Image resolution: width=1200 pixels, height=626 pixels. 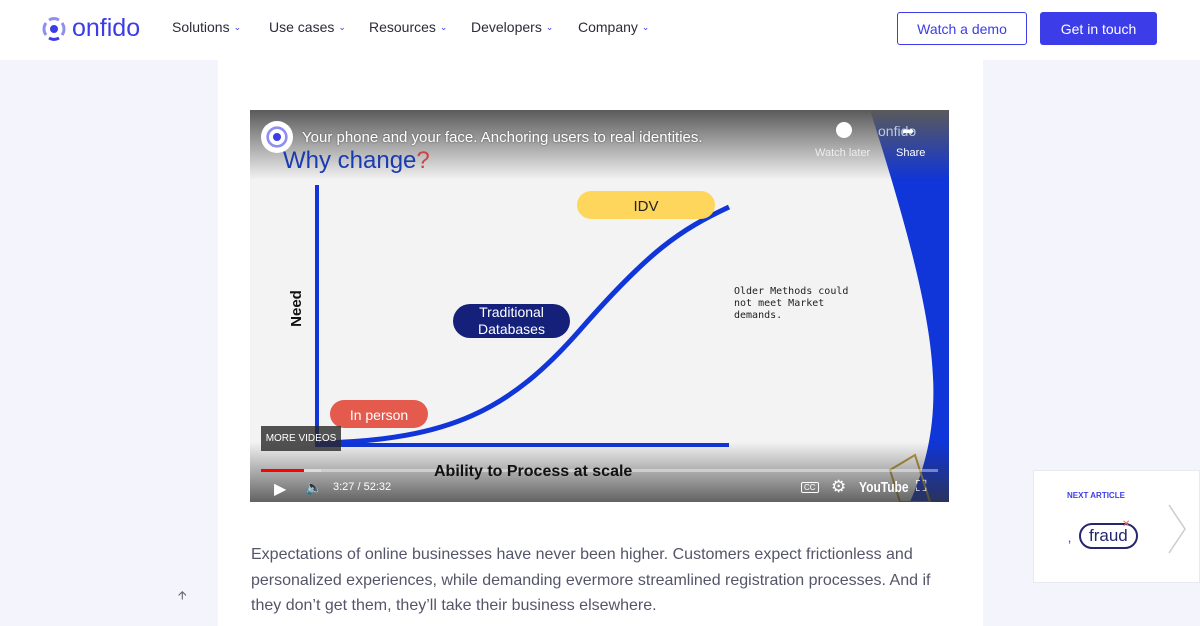 I want to click on nav-resources: Resources ⌄, so click(x=420, y=27).